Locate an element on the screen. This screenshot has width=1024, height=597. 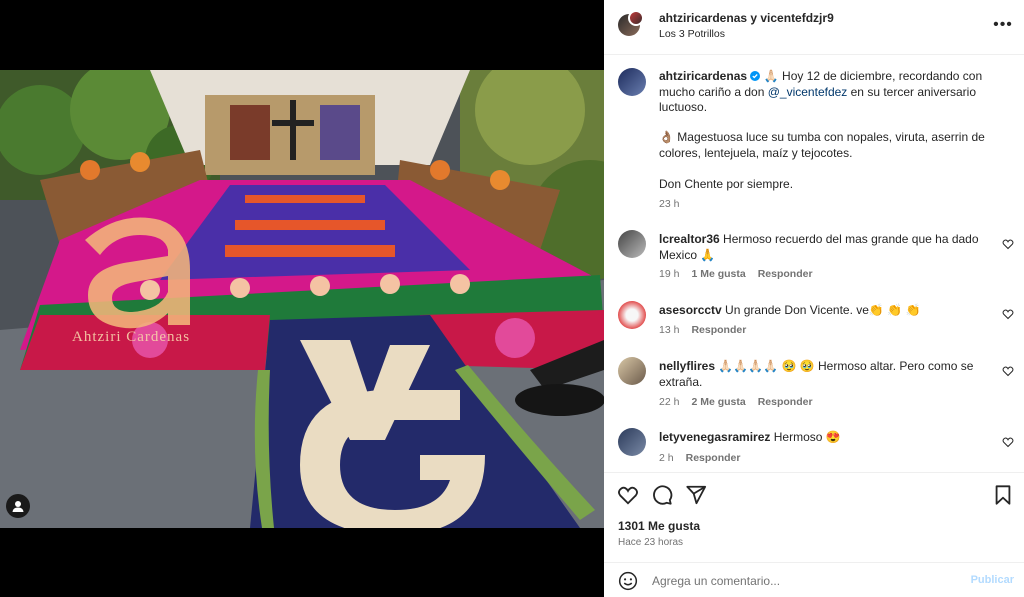
comment-content: Hermoso 😍 is located at coordinates (805, 437).